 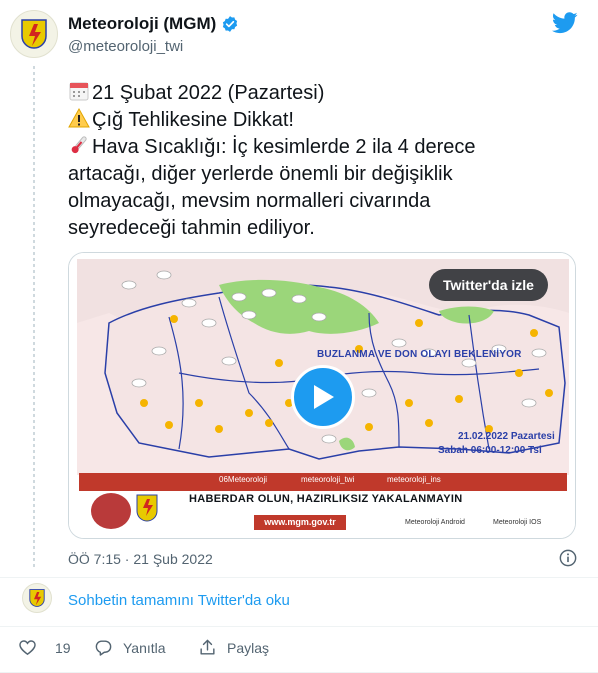 I want to click on info-icon, so click(x=568, y=558).